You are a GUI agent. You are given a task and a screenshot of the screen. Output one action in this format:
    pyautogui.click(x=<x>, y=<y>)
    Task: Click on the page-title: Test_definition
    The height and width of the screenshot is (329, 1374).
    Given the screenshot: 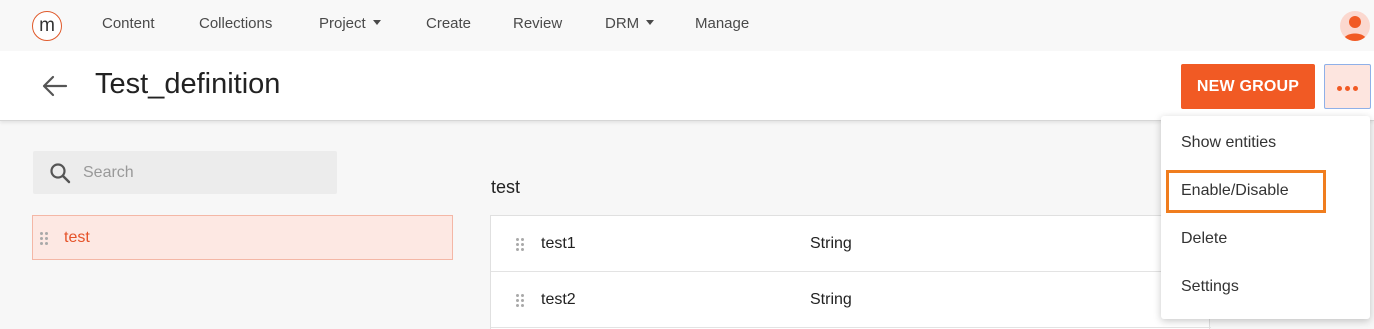 What is the action you would take?
    pyautogui.click(x=188, y=84)
    